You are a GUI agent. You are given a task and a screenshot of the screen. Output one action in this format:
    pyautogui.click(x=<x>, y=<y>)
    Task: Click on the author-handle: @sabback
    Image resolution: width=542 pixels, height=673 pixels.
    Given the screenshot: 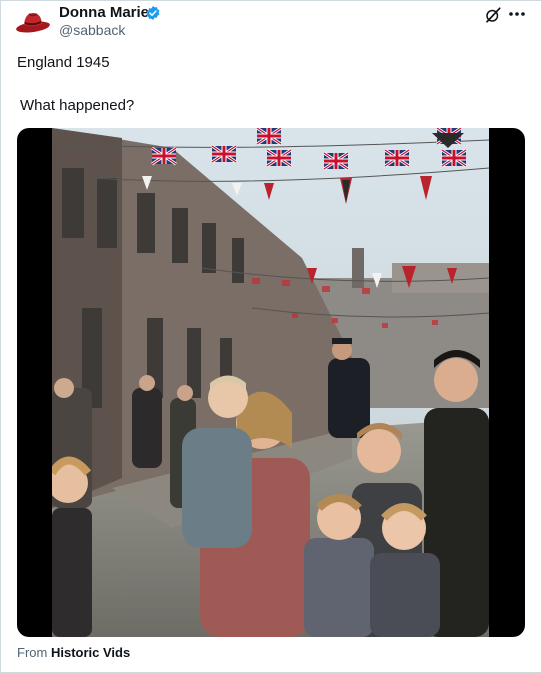 What is the action you would take?
    pyautogui.click(x=92, y=30)
    